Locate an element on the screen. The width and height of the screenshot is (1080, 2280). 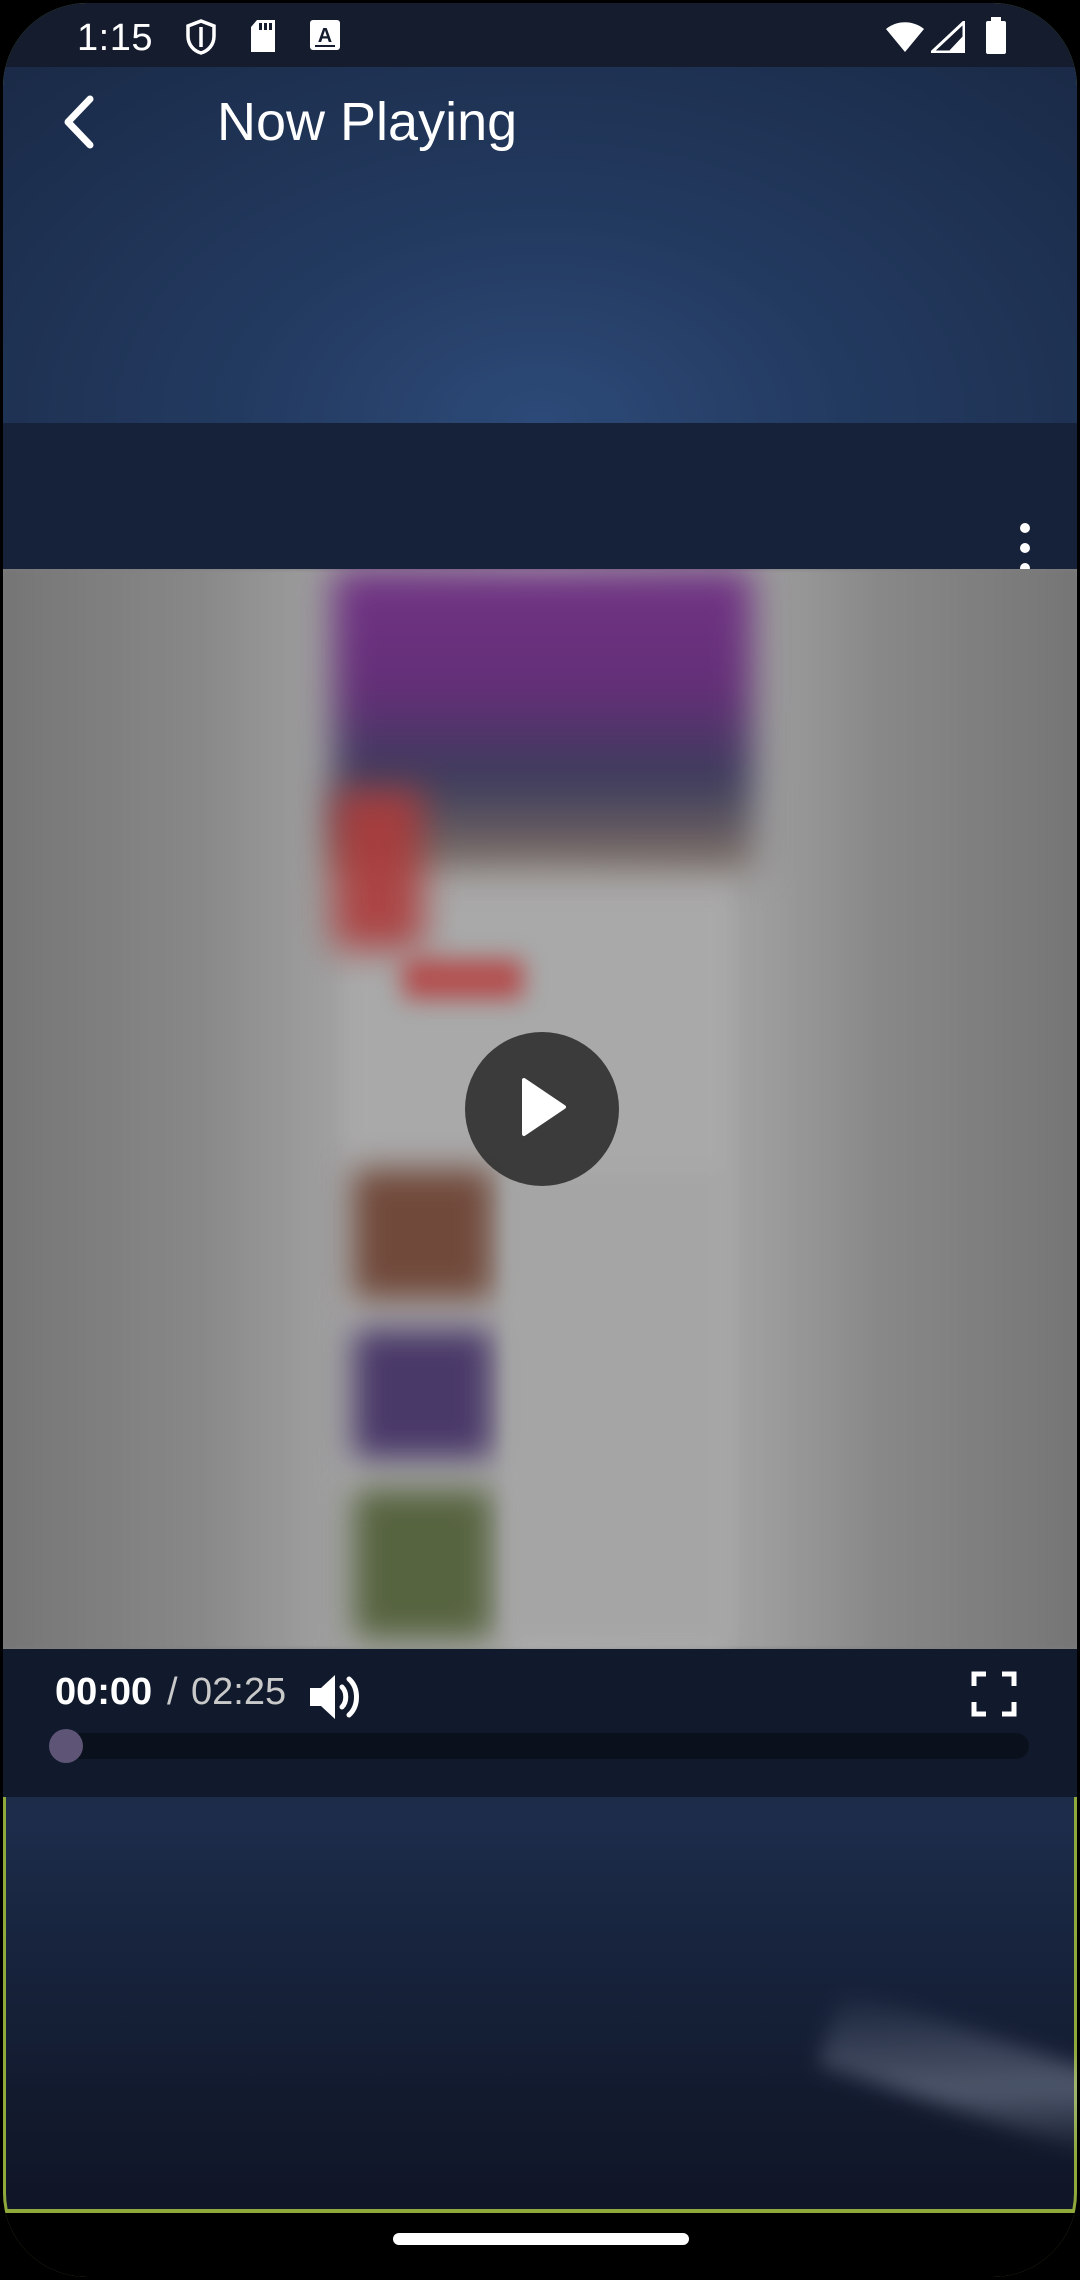
fullscreen-button is located at coordinates (994, 1694).